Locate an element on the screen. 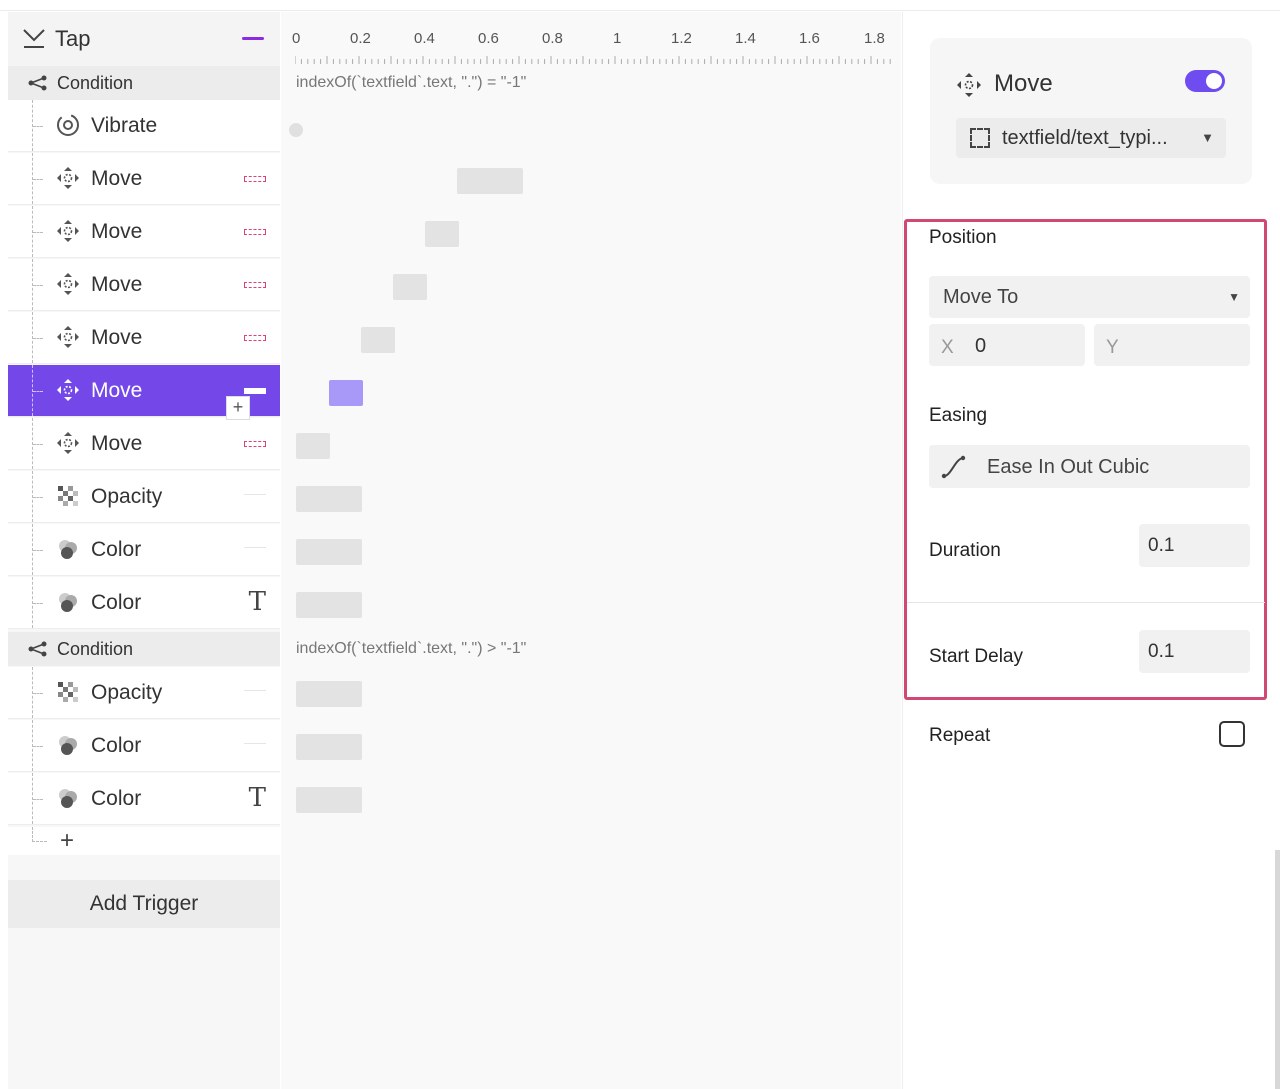 Image resolution: width=1280 pixels, height=1089 pixels. window-top-border is located at coordinates (640, 5).